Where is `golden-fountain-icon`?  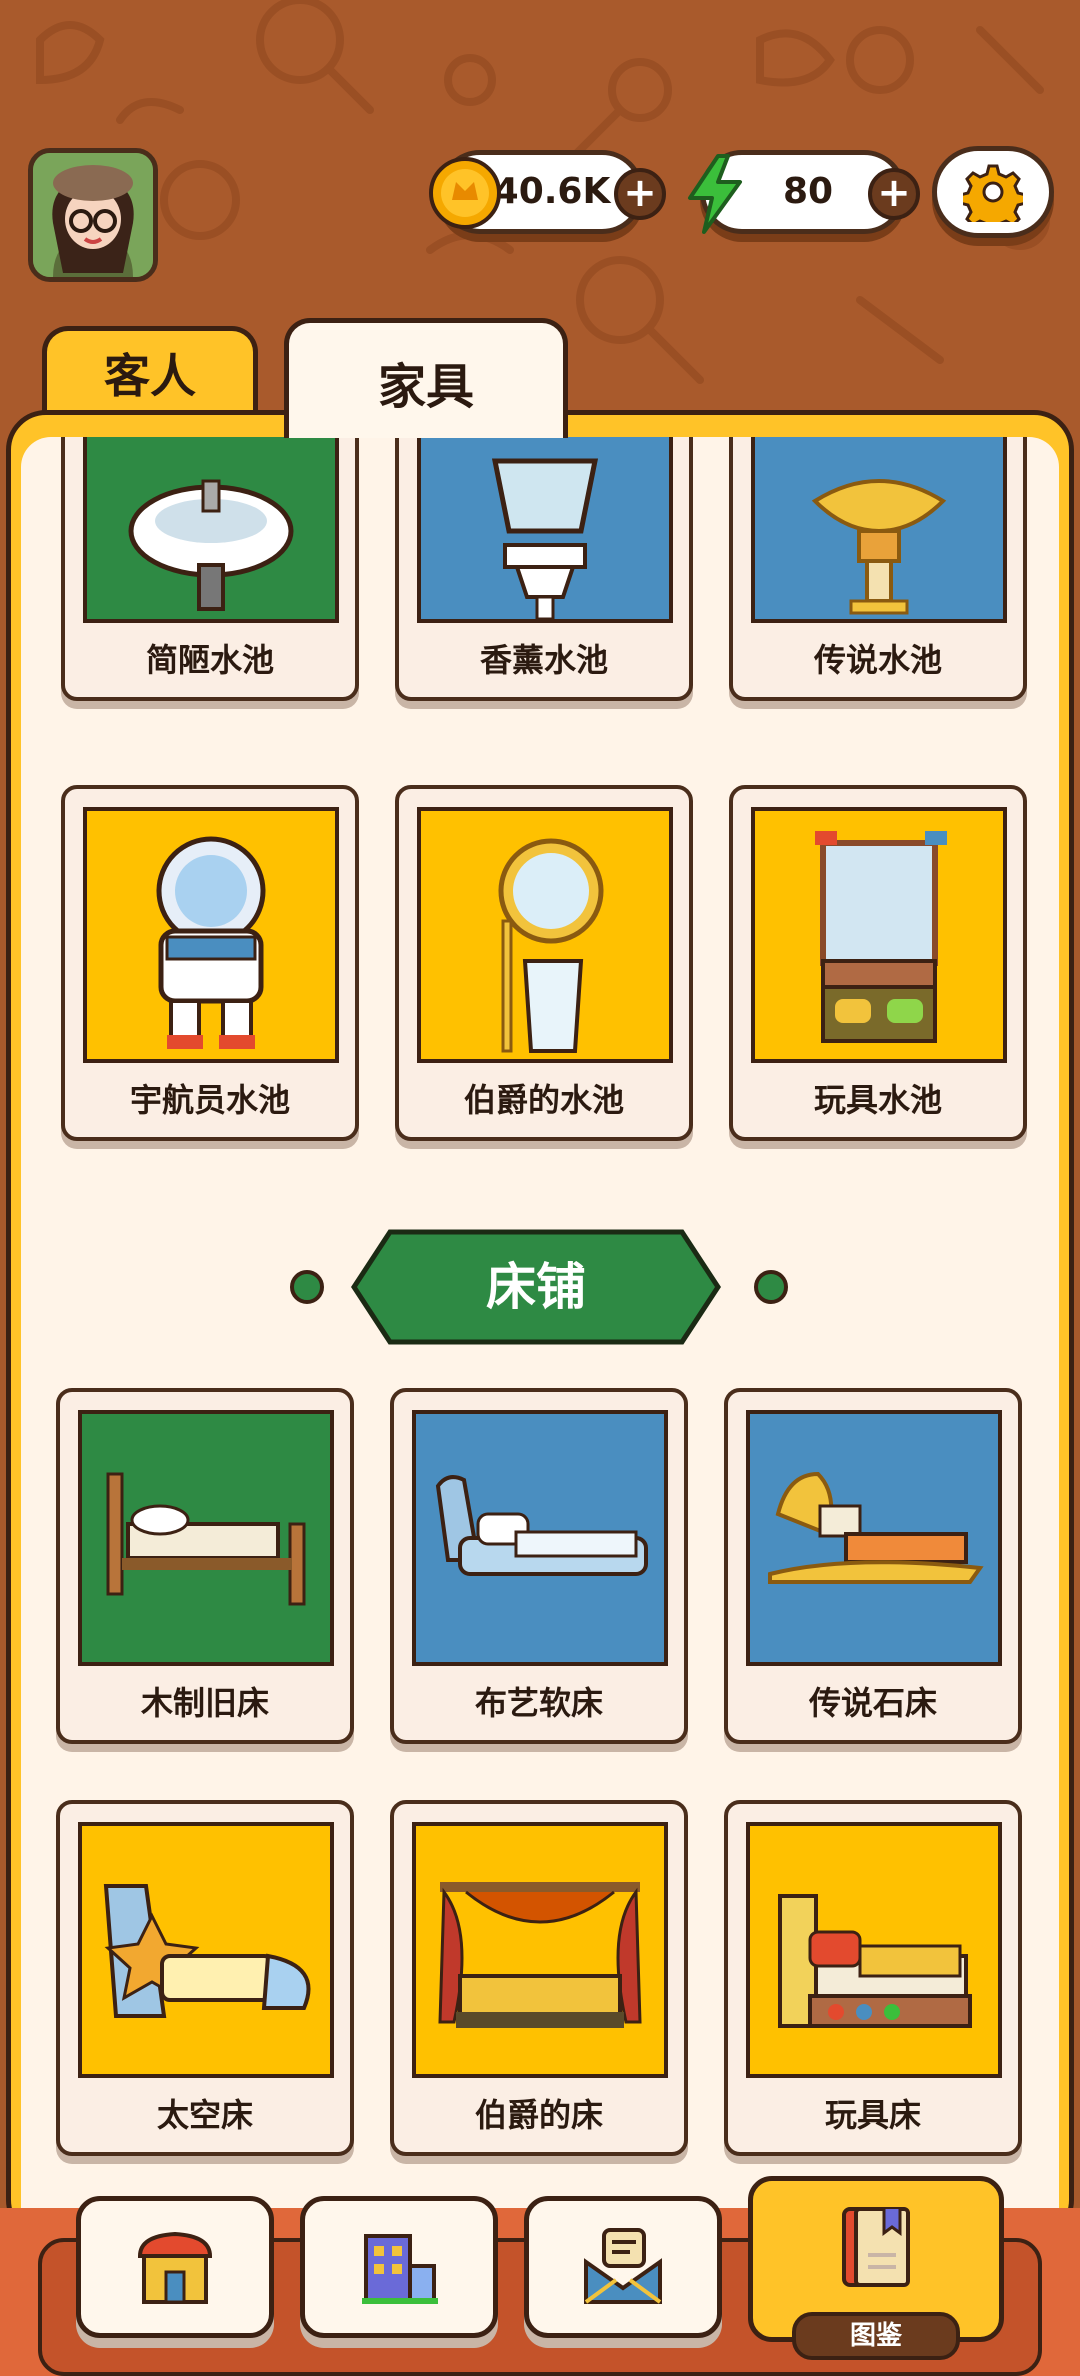 golden-fountain-icon is located at coordinates (879, 547).